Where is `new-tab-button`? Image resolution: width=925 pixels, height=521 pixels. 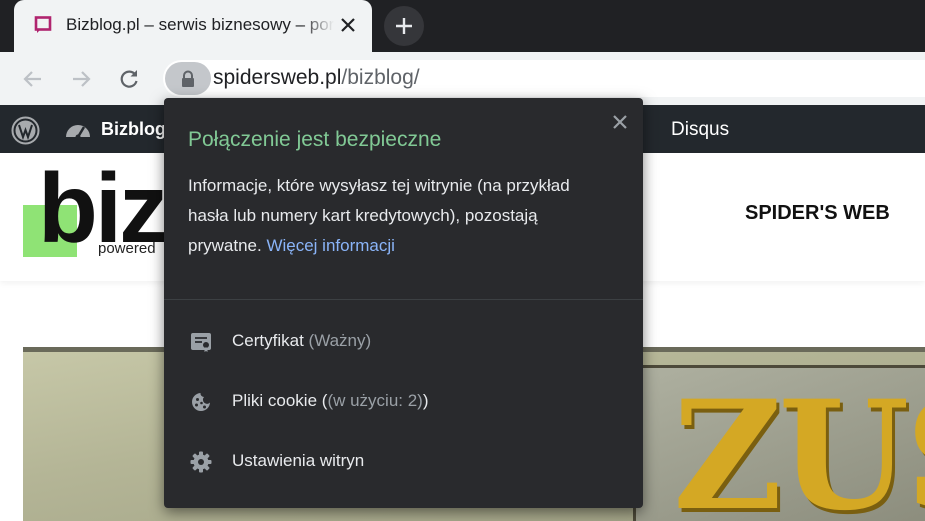
new-tab-button is located at coordinates (404, 26).